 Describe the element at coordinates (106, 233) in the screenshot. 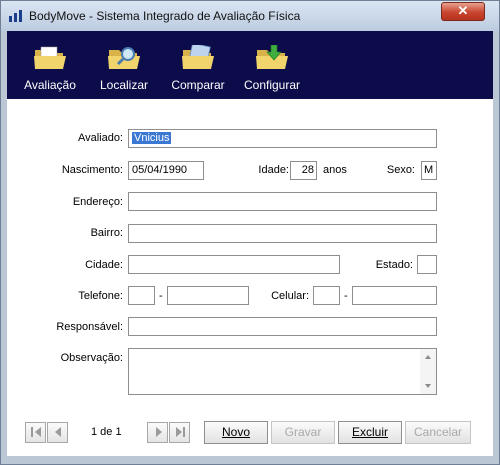

I see `bairro-label: Bairro:` at that location.